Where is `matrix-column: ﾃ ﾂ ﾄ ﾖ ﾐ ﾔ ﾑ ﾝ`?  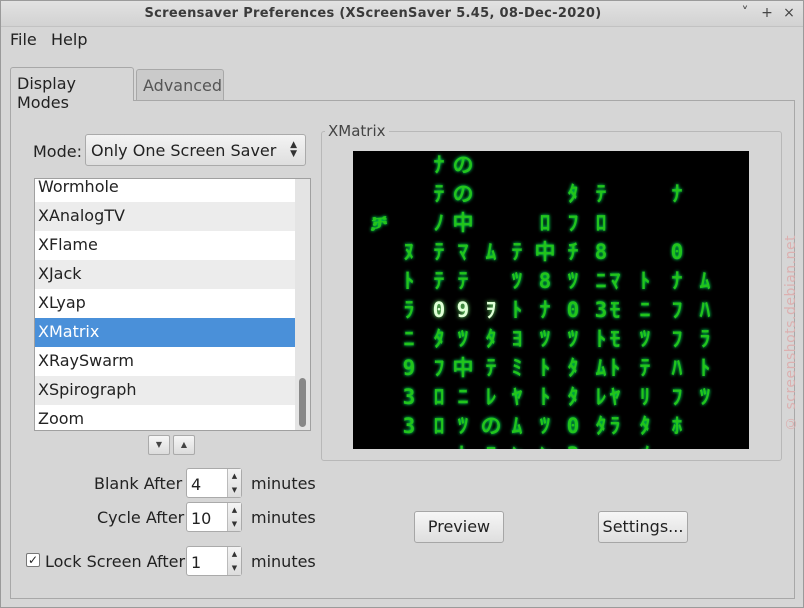
matrix-column: ﾃ ﾂ ﾄ ﾖ ﾐ ﾔ ﾑ ﾝ is located at coordinates (517, 344).